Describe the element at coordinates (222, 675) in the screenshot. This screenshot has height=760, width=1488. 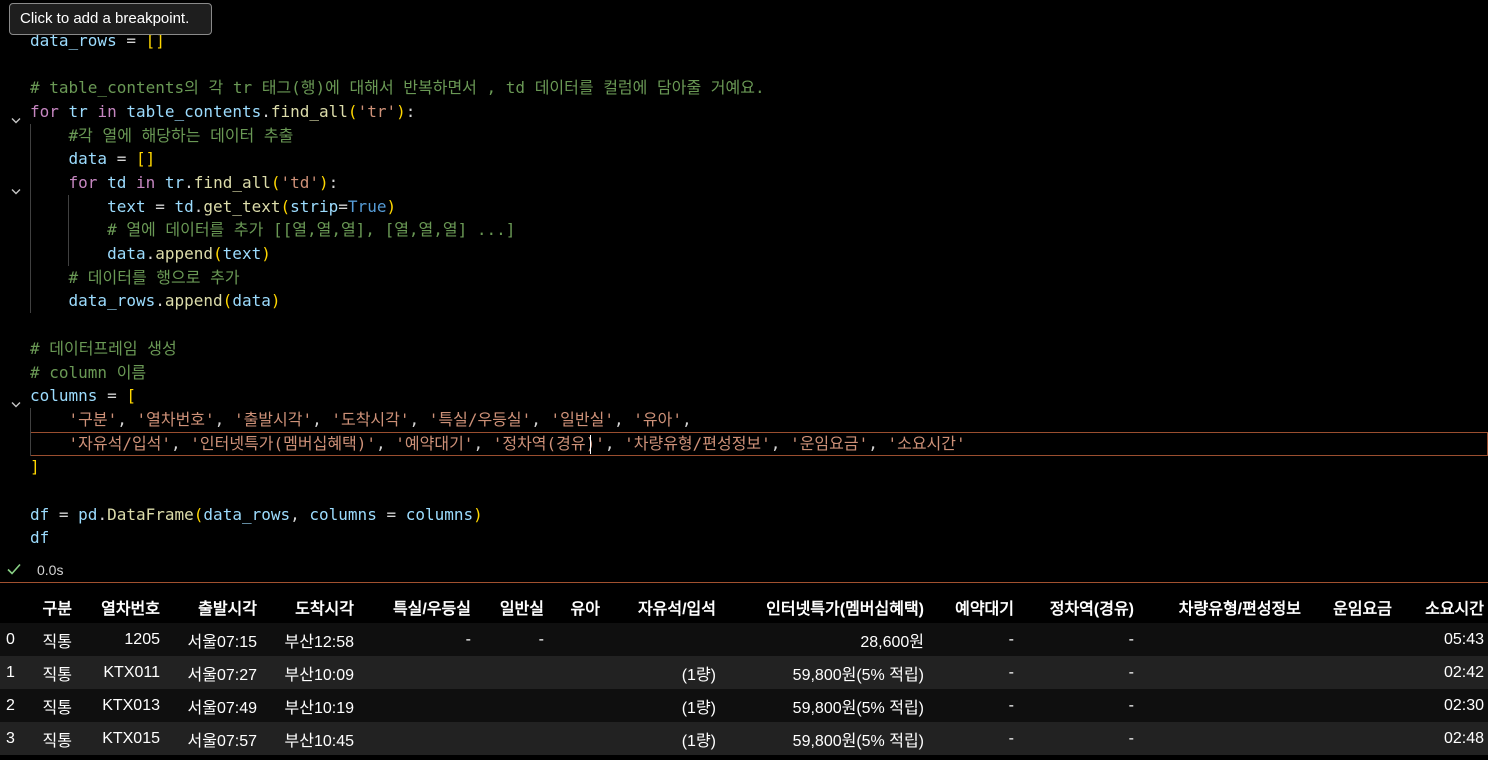
I see `table-cell: 서울07:27` at that location.